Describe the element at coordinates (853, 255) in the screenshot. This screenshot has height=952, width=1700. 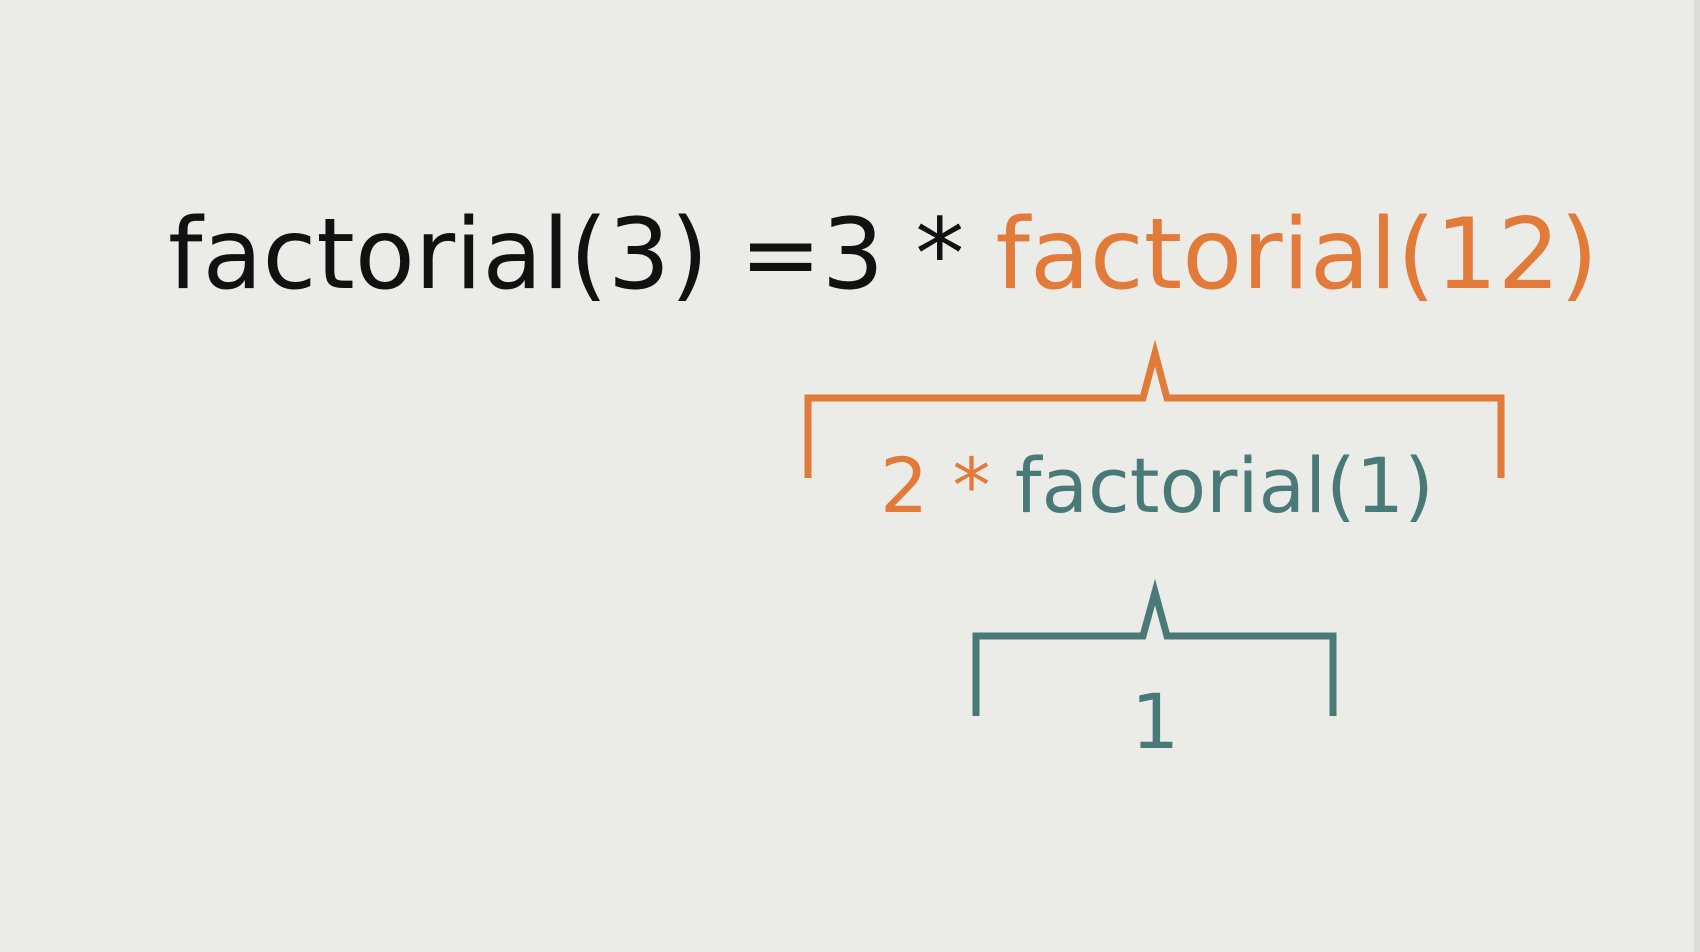
I see `multiplier-three: 3` at that location.